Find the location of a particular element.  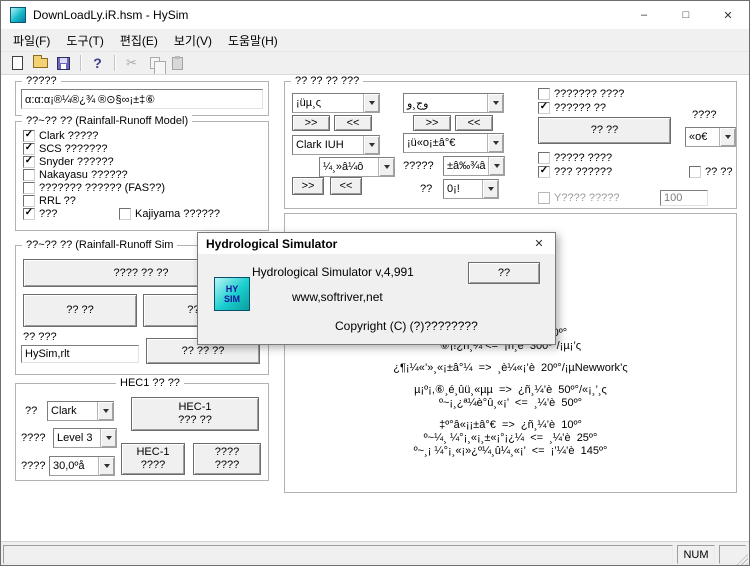

checkbox-nakayasu: Nakayasu ?????? is located at coordinates (75, 175).